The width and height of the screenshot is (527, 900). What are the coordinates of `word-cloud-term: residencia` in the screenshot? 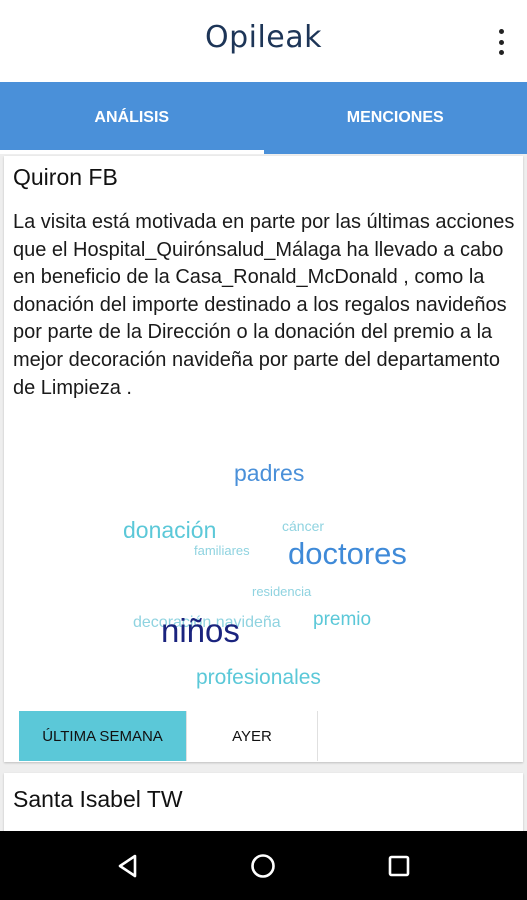 It's located at (281, 591).